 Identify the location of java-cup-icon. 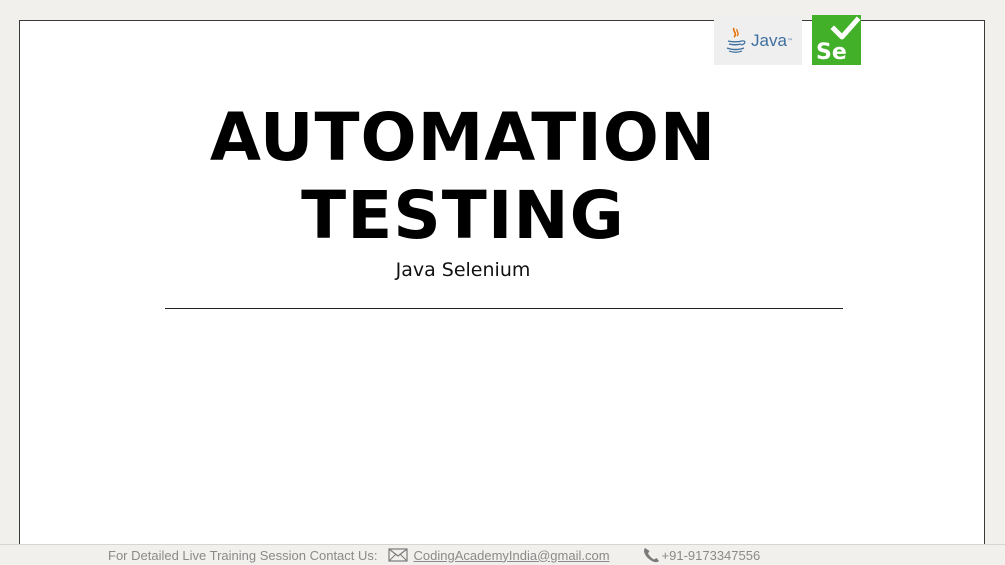
(736, 40).